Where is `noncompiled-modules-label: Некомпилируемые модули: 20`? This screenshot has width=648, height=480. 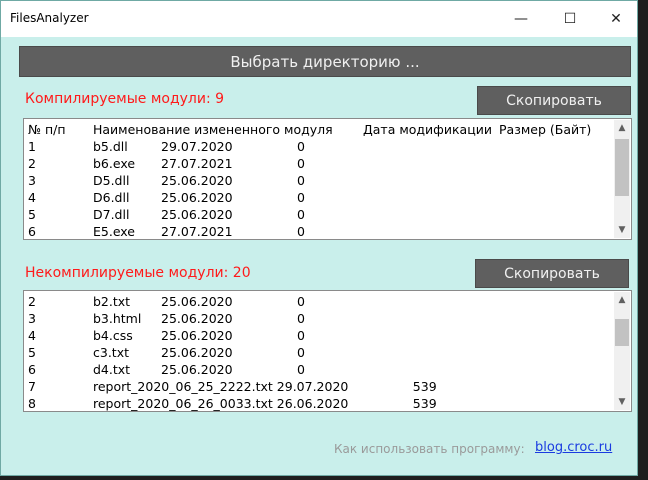
noncompiled-modules-label: Некомпилируемые модули: 20 is located at coordinates (138, 273).